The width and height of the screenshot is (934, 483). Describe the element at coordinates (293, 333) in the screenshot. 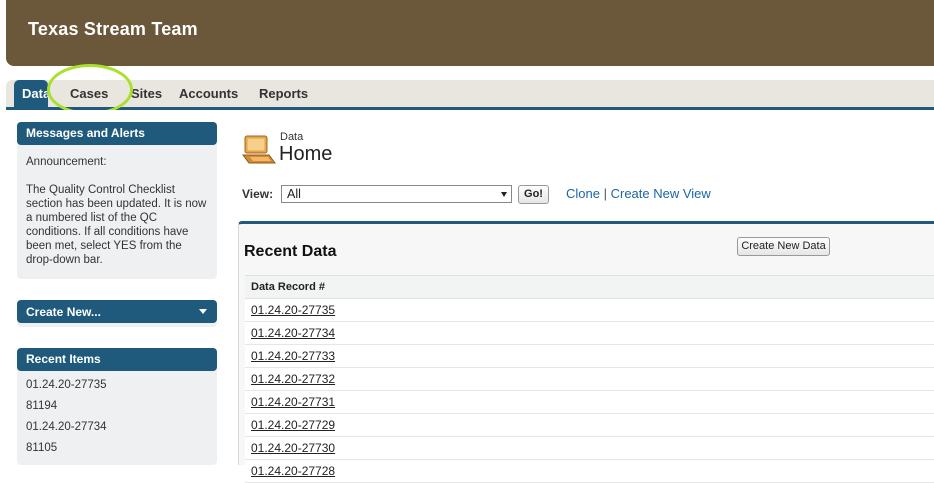

I see `data-record-link: 01.24.20-27734` at that location.